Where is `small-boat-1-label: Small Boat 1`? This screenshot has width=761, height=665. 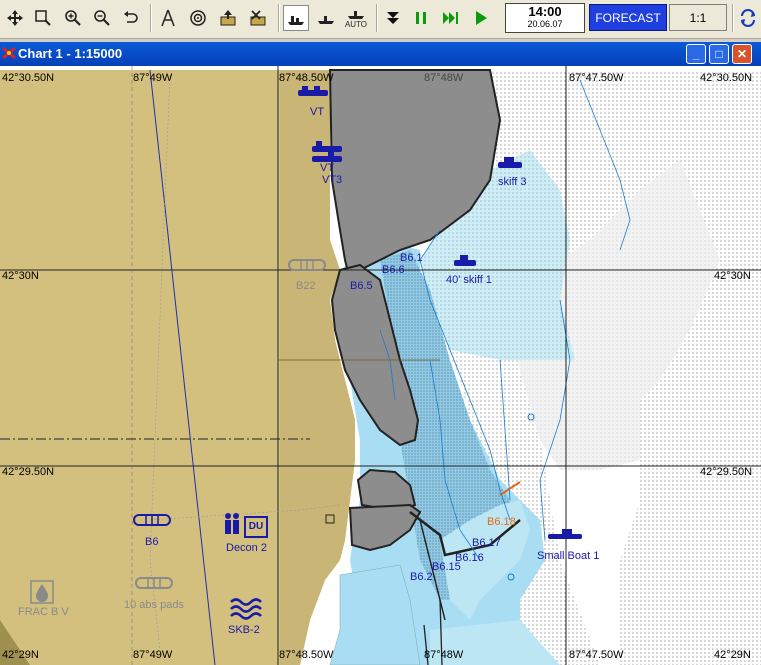
small-boat-1-label: Small Boat 1 is located at coordinates (568, 556).